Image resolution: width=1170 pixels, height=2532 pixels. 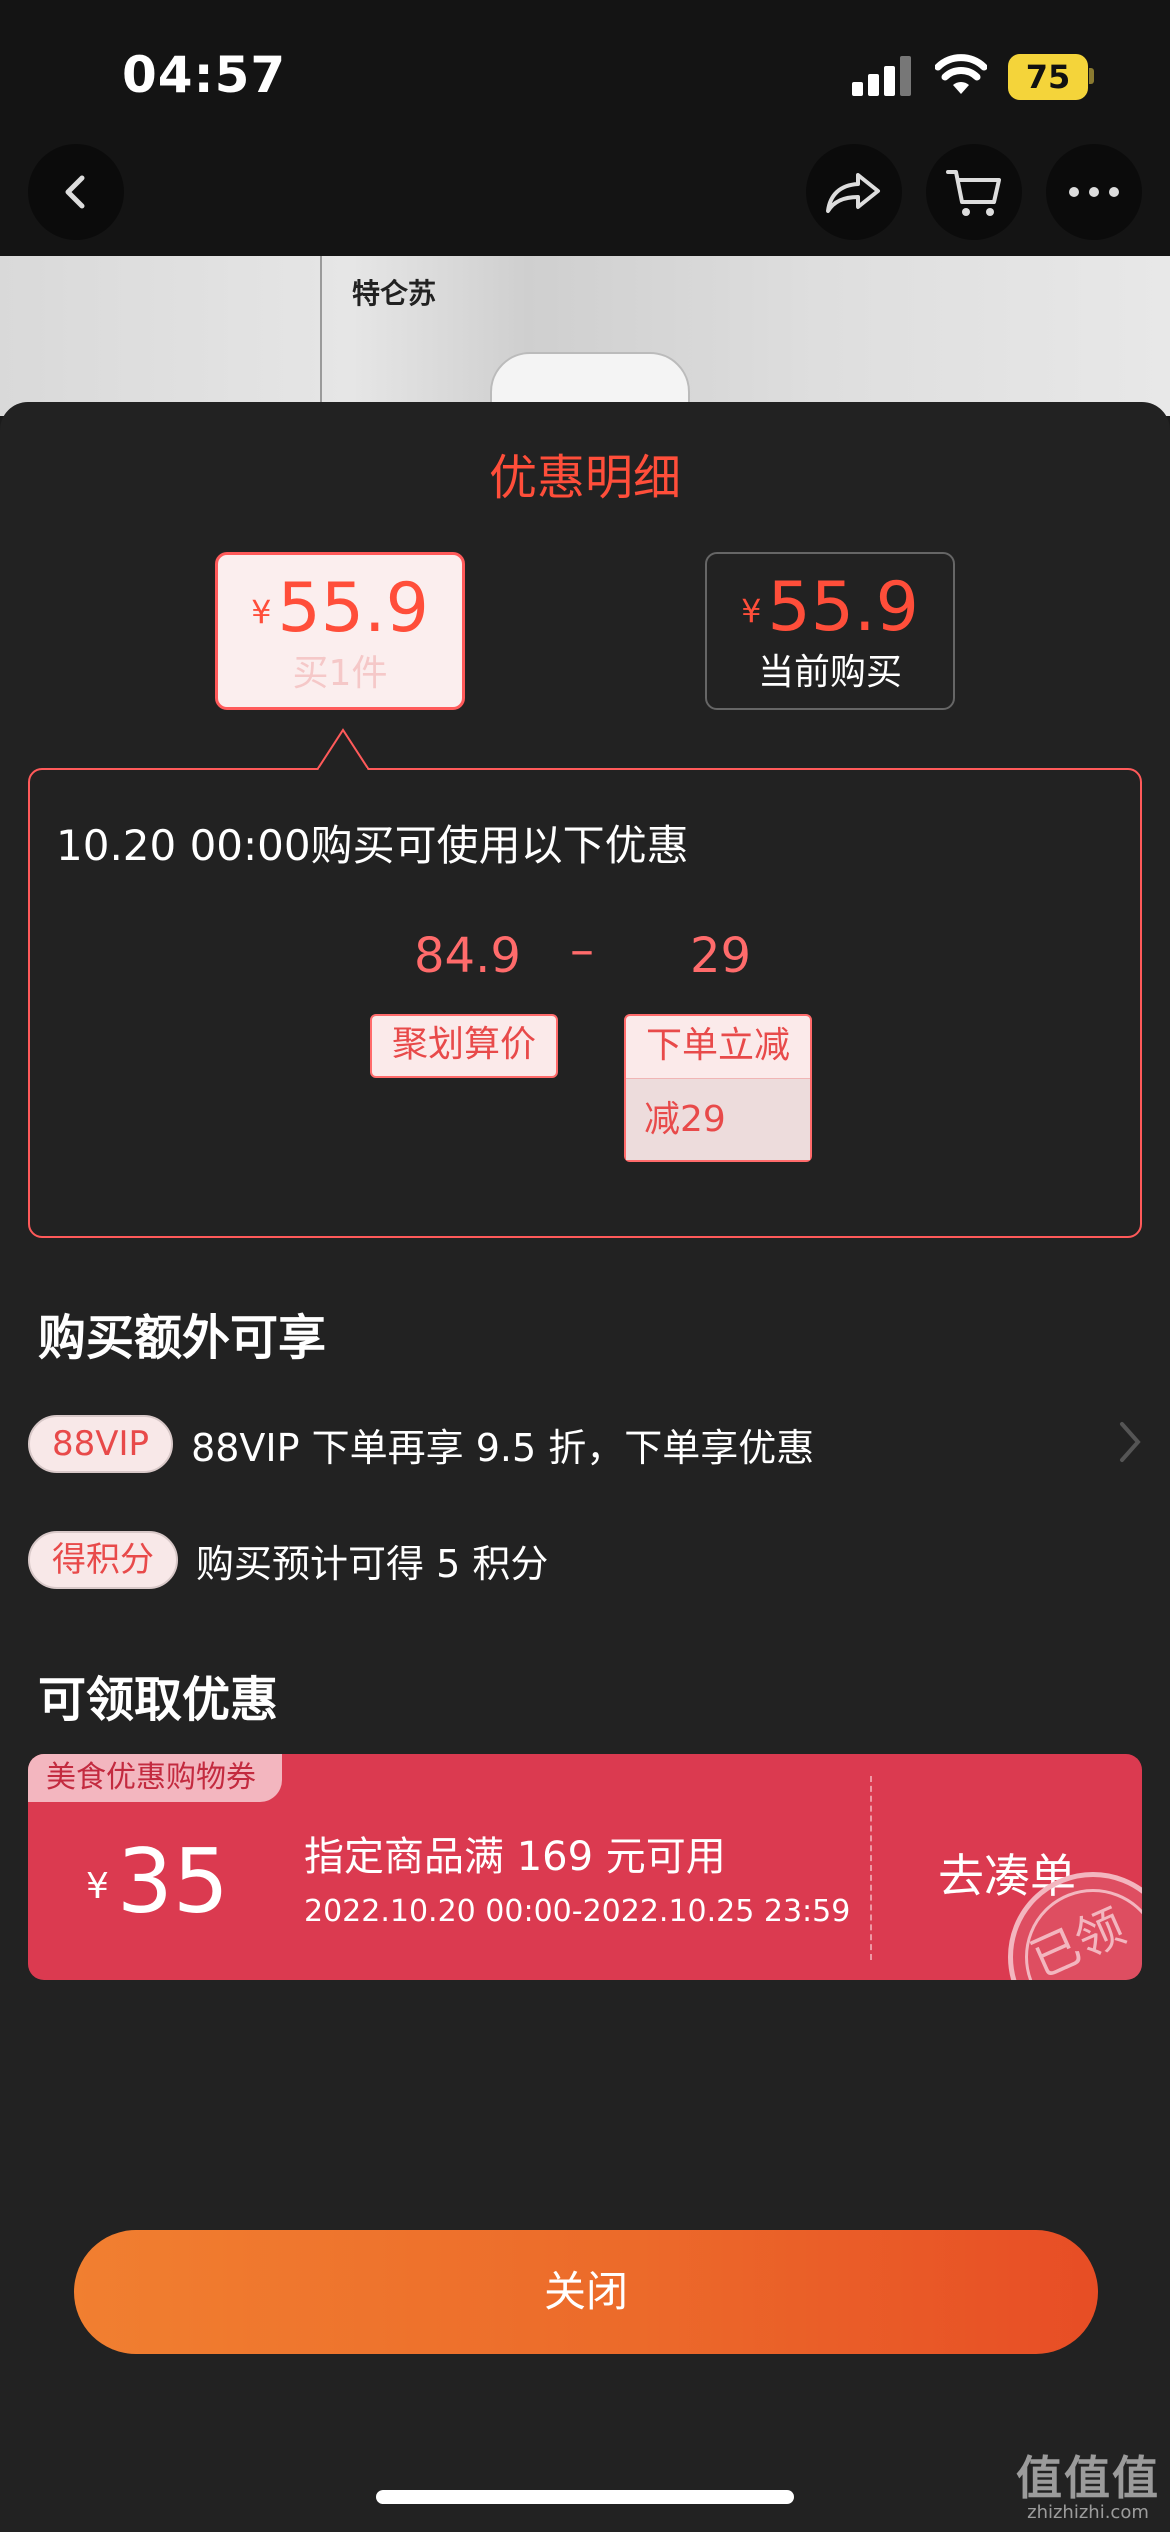 I want to click on battery-tip, so click(x=1091, y=76).